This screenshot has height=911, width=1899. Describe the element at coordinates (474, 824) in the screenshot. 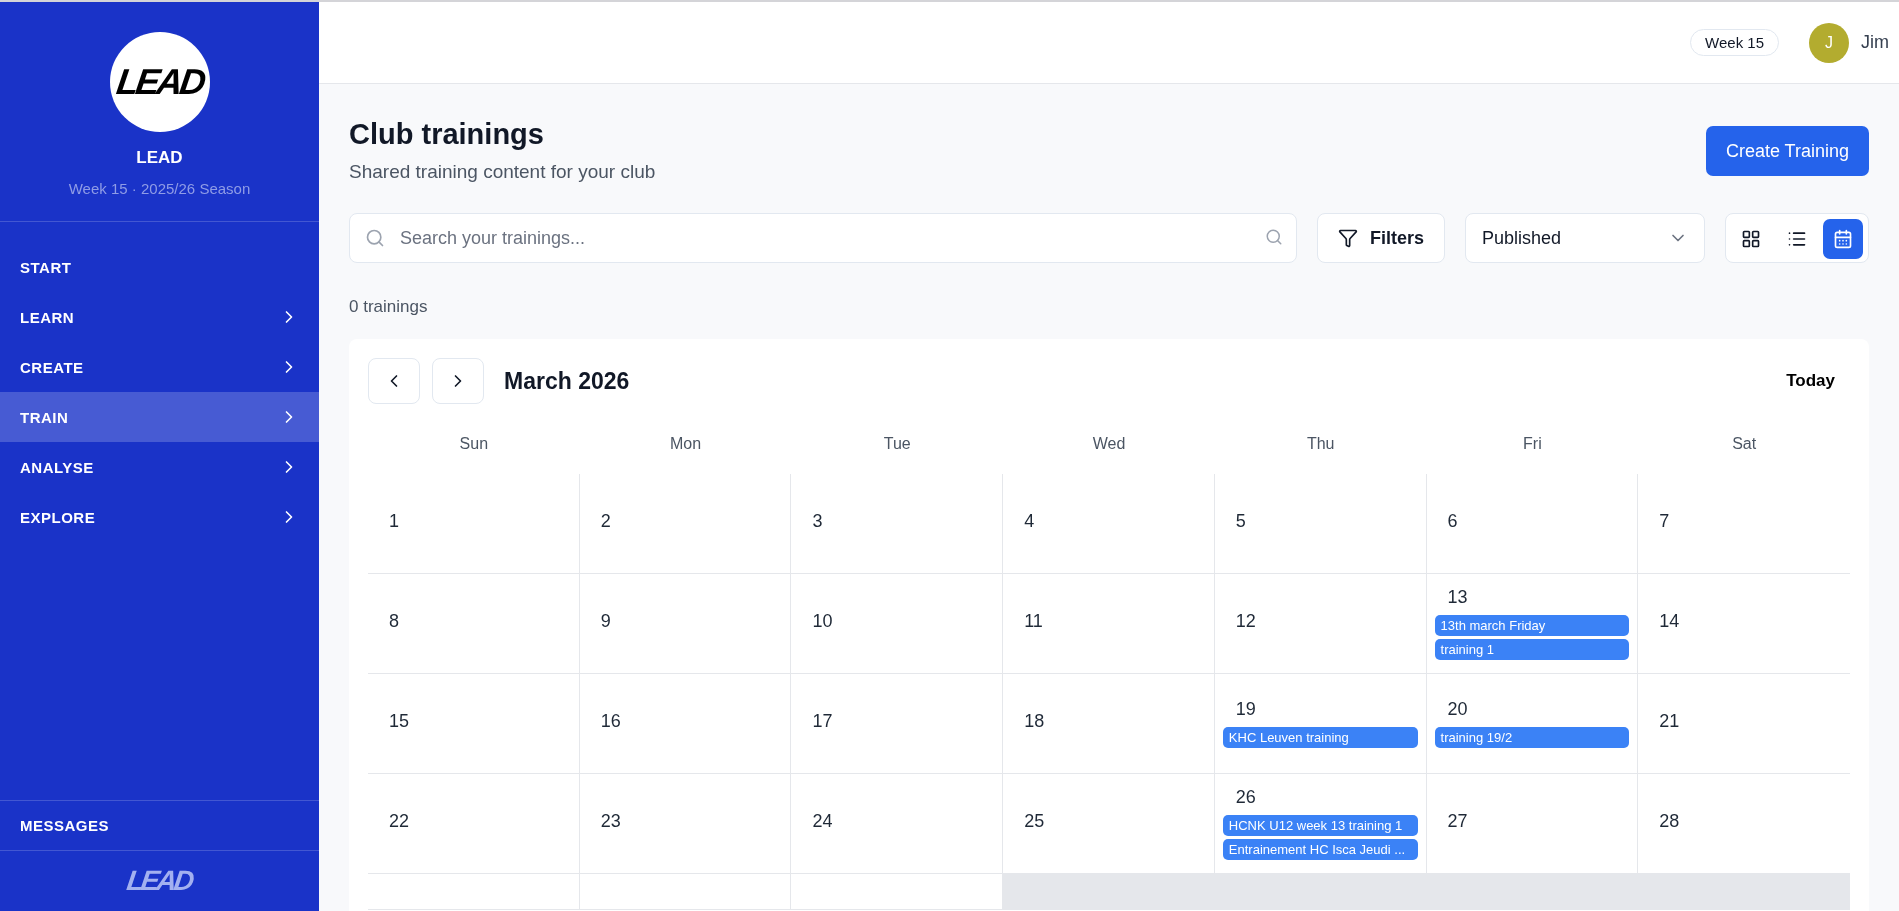

I see `calendar-cell: 22` at that location.